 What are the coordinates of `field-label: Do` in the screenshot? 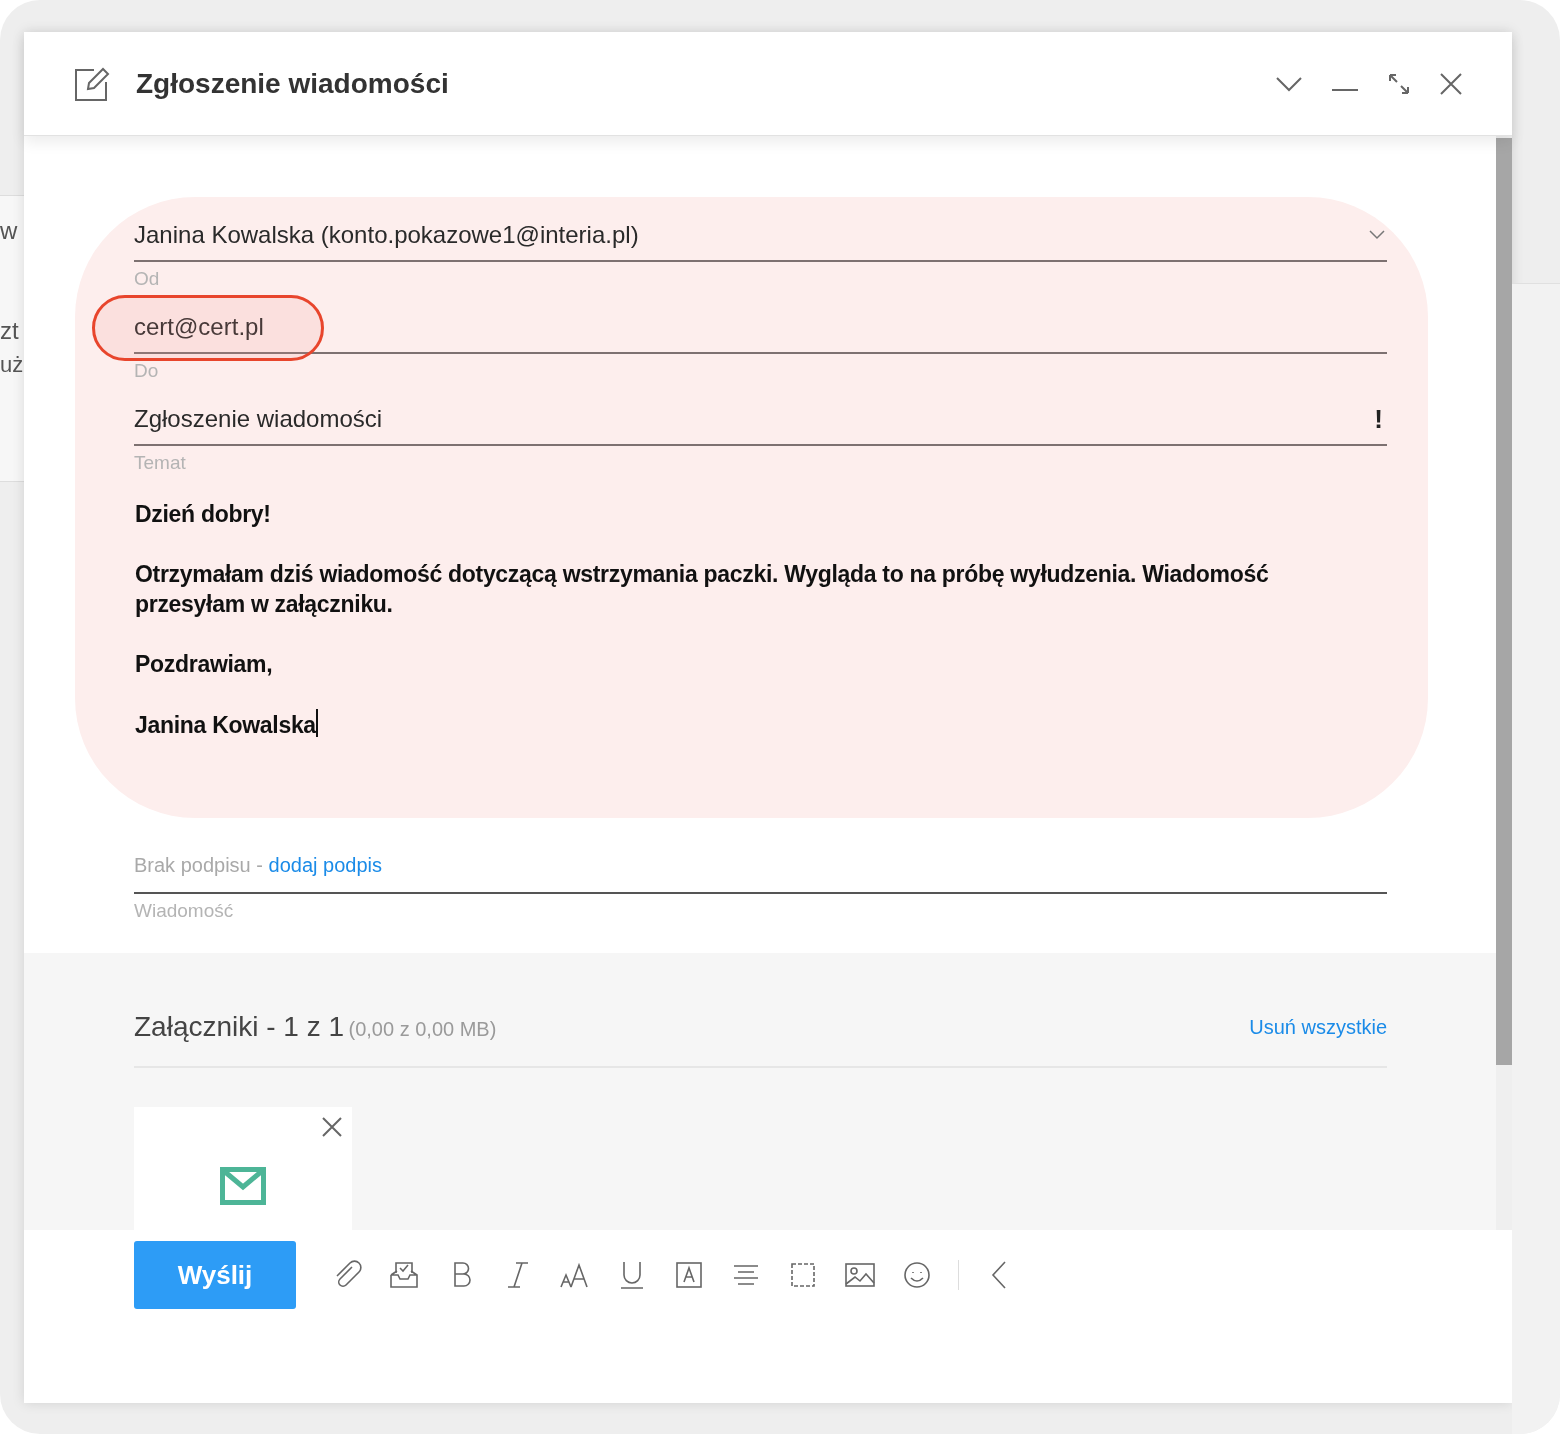 It's located at (146, 371).